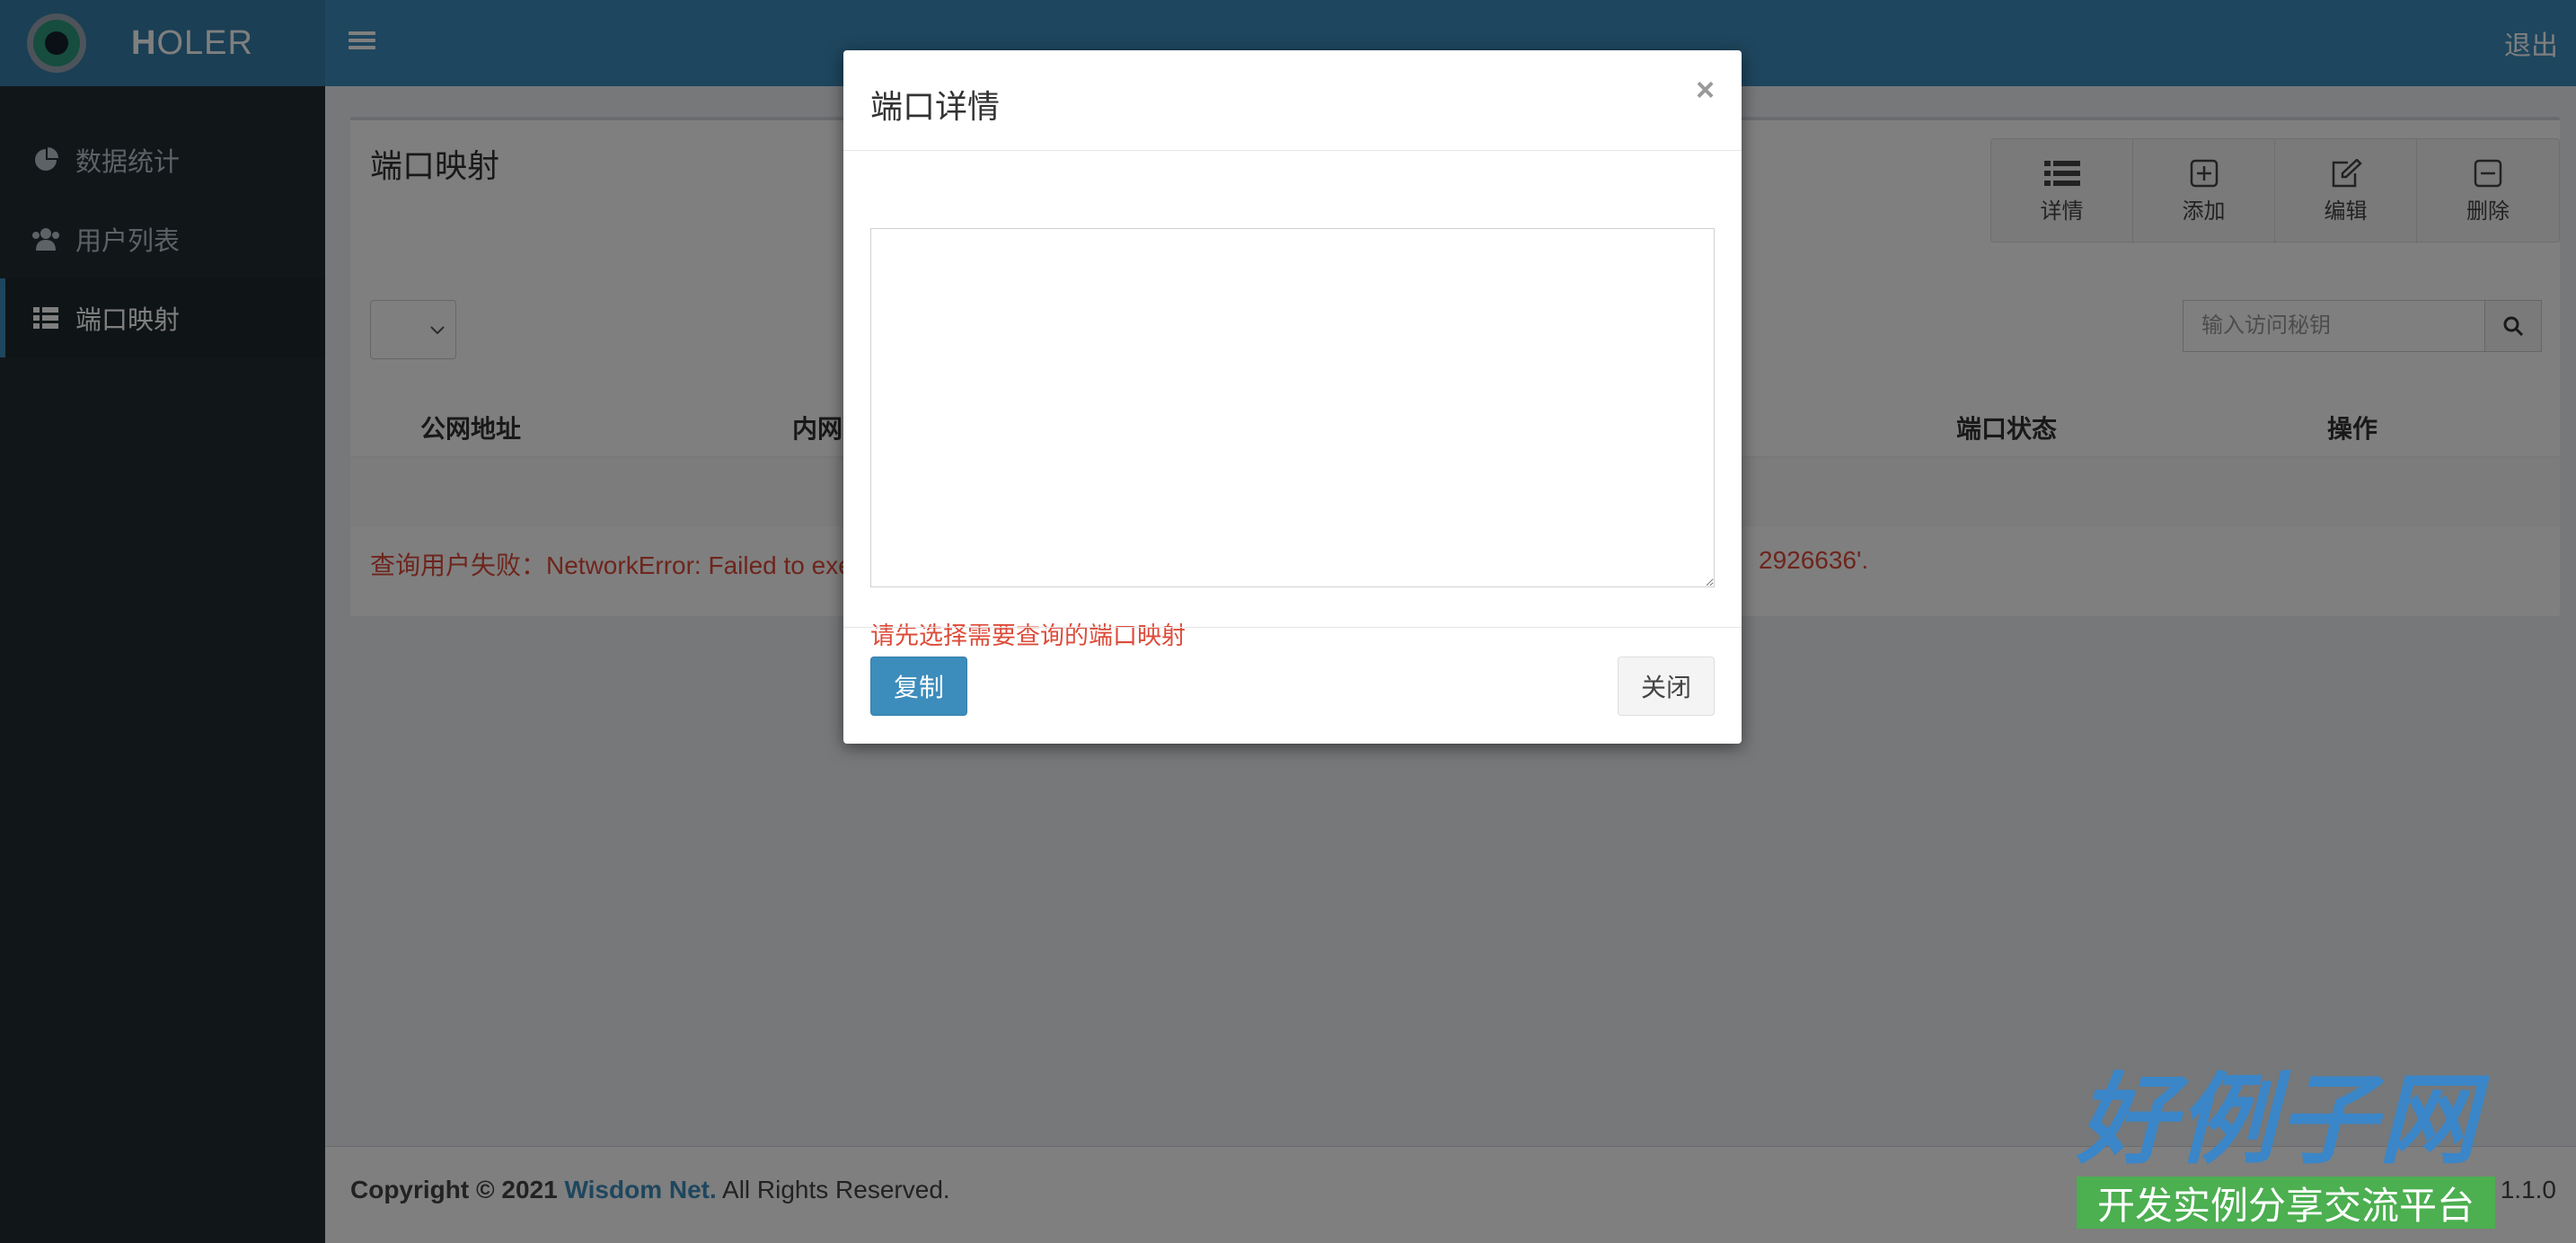 This screenshot has height=1243, width=2576. I want to click on watermark-subtitle: 开发实例分享交流平台, so click(2286, 1203).